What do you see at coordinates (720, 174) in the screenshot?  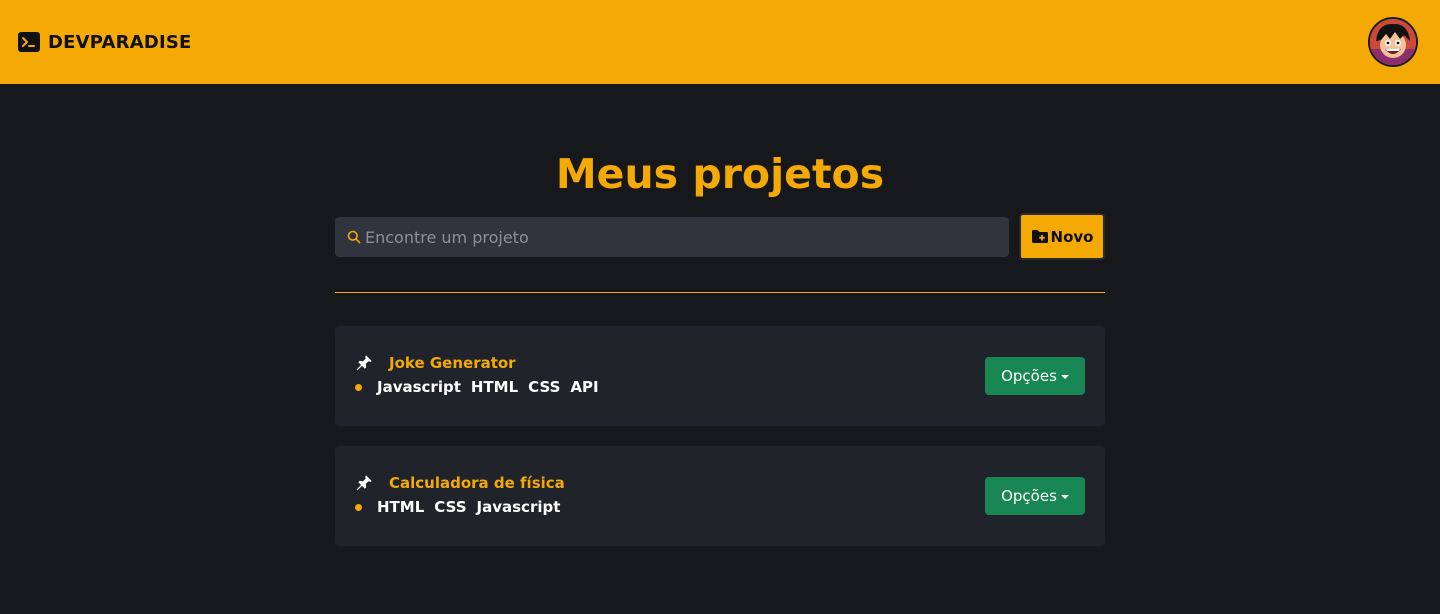 I see `page-title: Meus projetos` at bounding box center [720, 174].